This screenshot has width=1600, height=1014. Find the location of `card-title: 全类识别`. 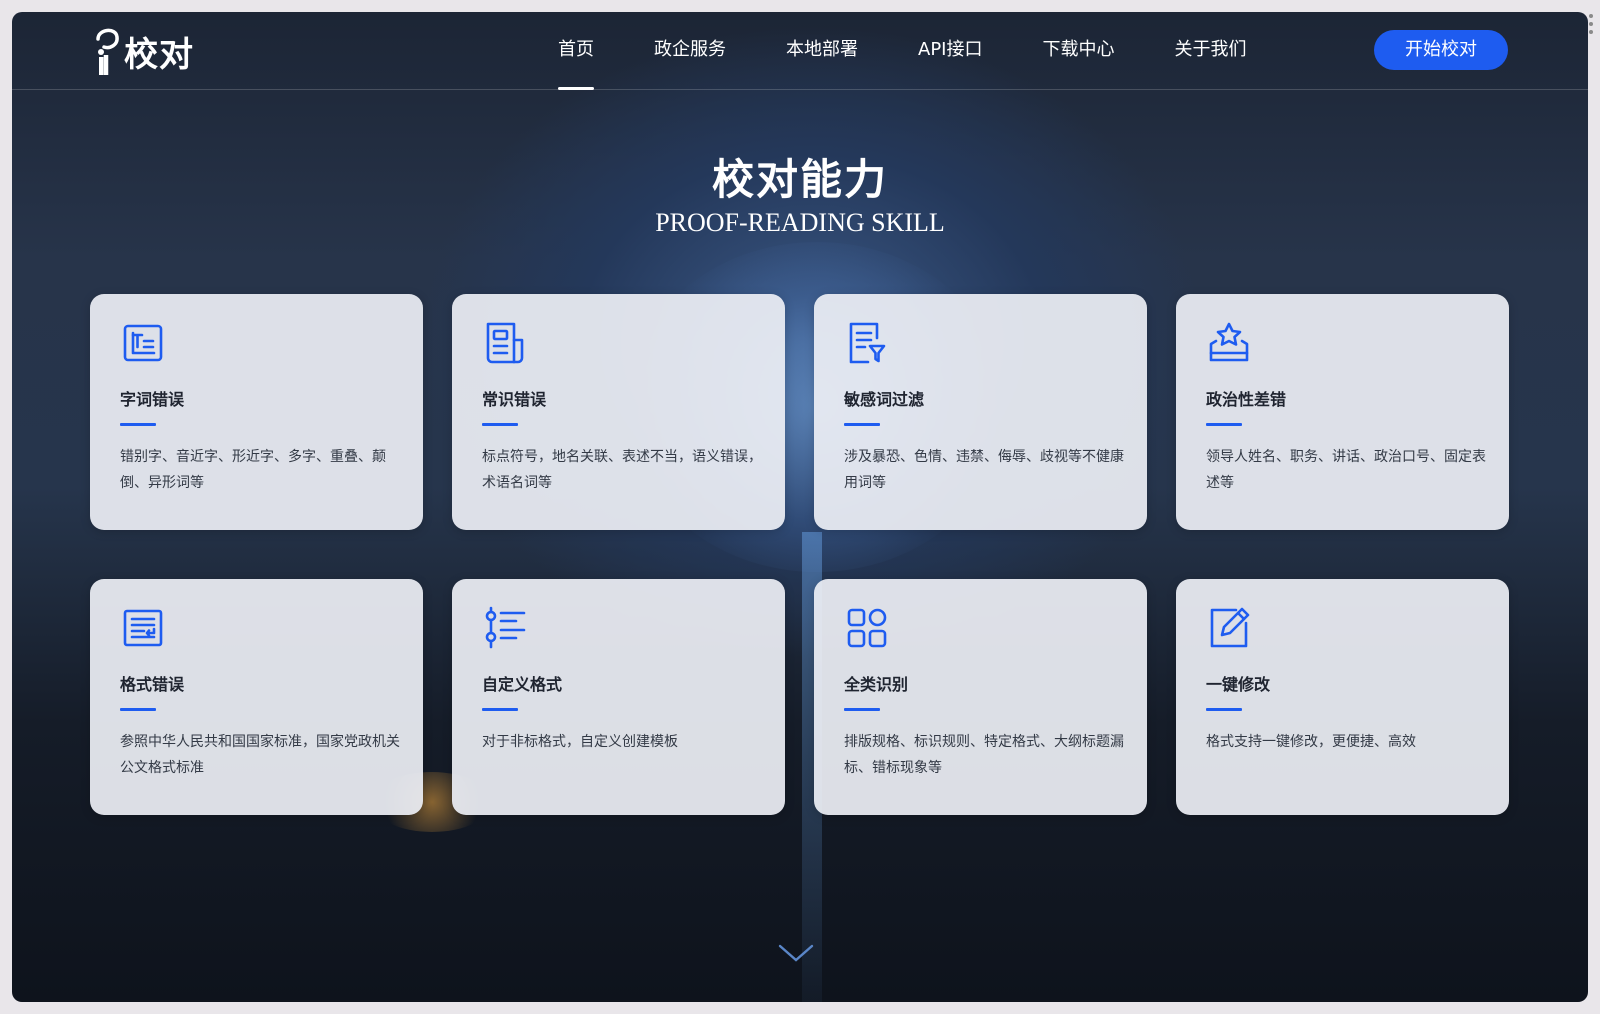

card-title: 全类识别 is located at coordinates (876, 684).